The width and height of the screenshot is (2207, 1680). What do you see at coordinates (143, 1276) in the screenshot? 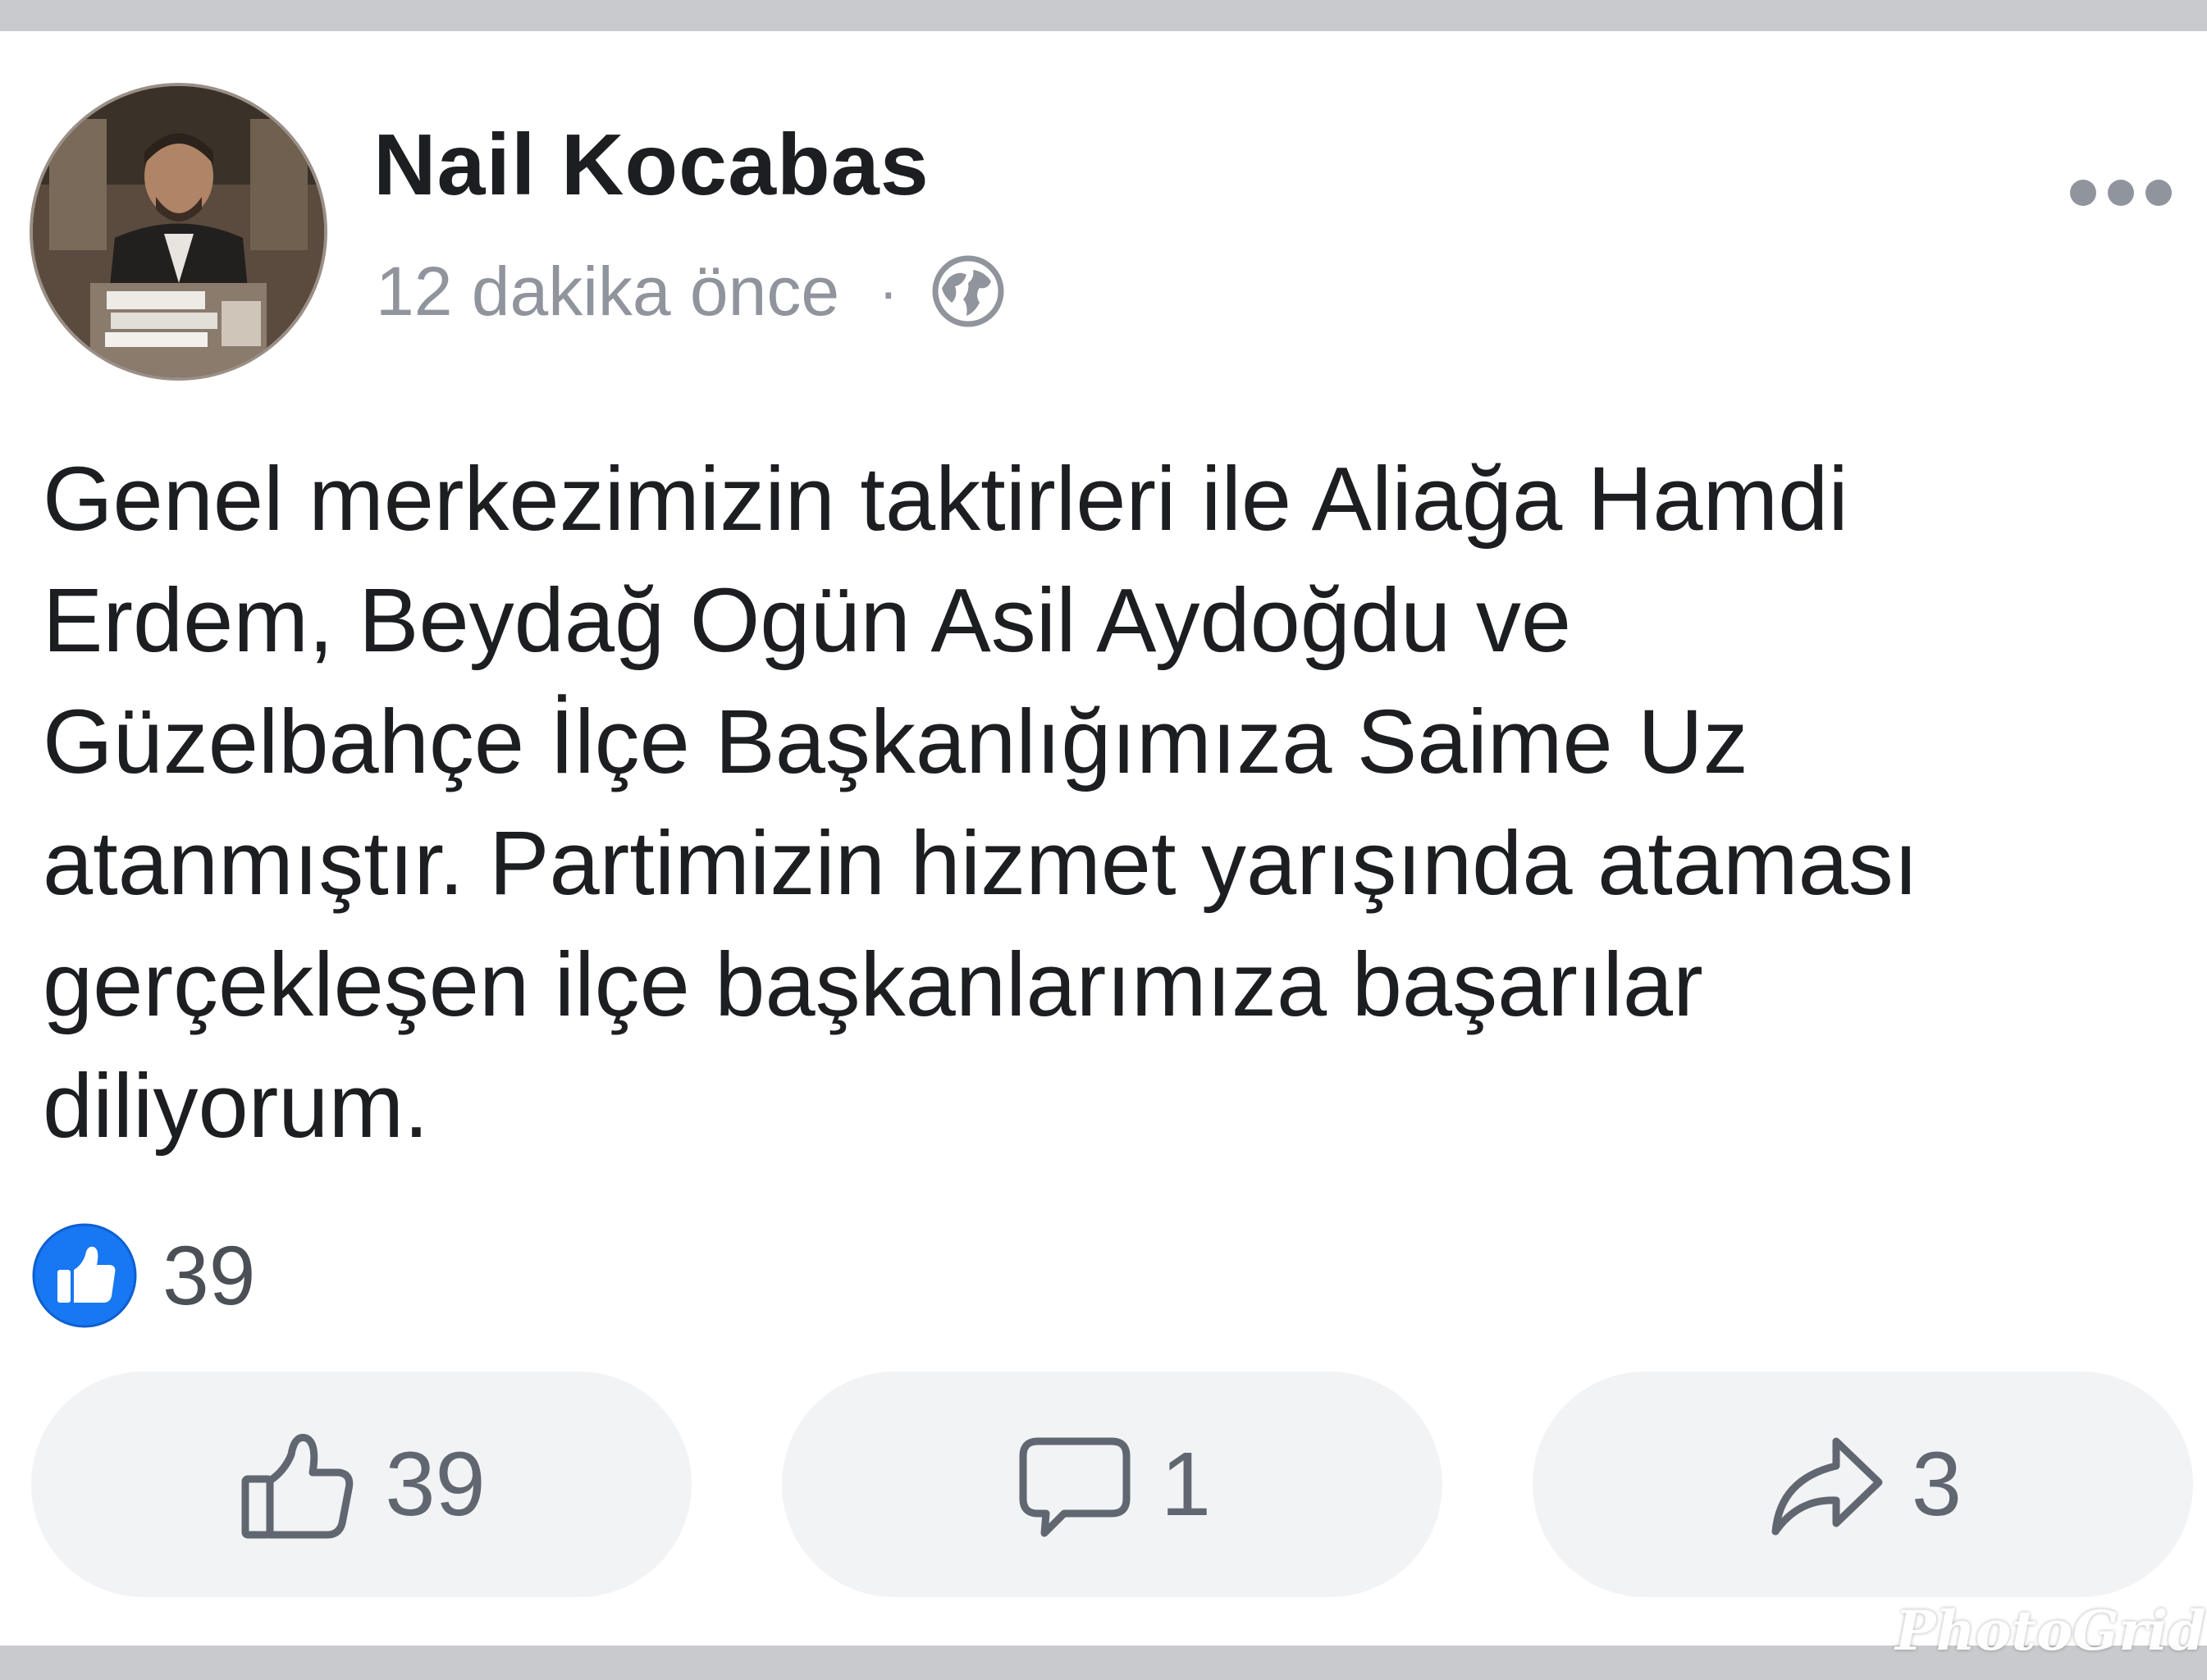
I see `reaction-summary: 39` at bounding box center [143, 1276].